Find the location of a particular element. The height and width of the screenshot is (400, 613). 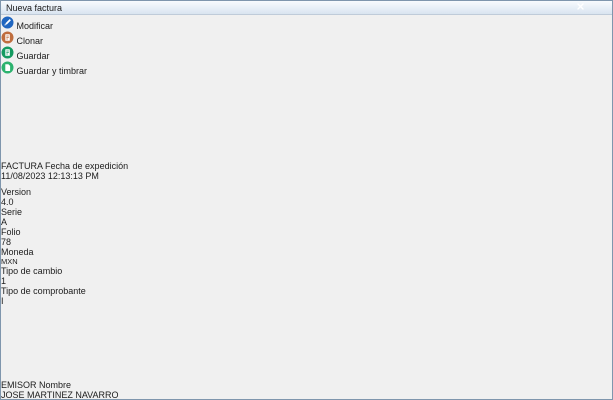

folio-label: Folio is located at coordinates (11, 232).